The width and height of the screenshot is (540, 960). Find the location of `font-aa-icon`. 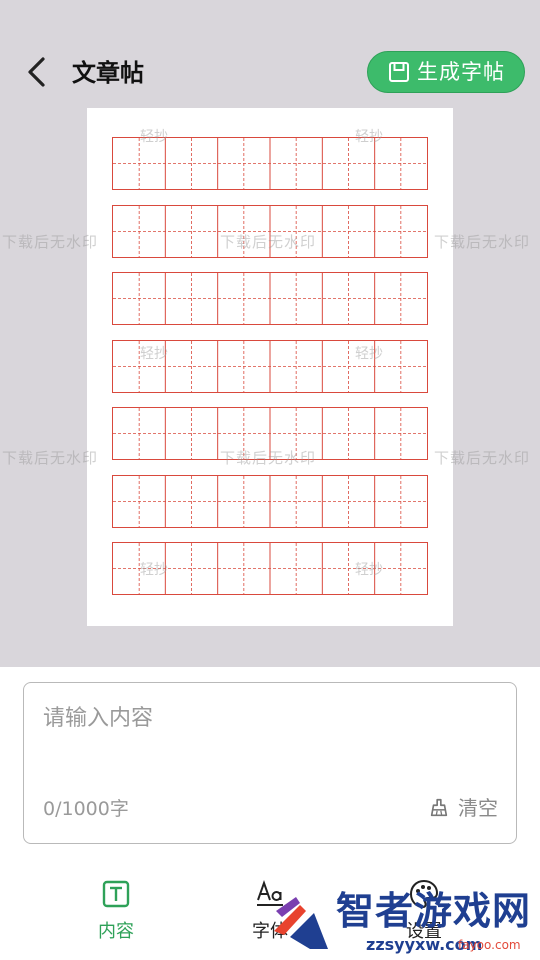

font-aa-icon is located at coordinates (270, 892).